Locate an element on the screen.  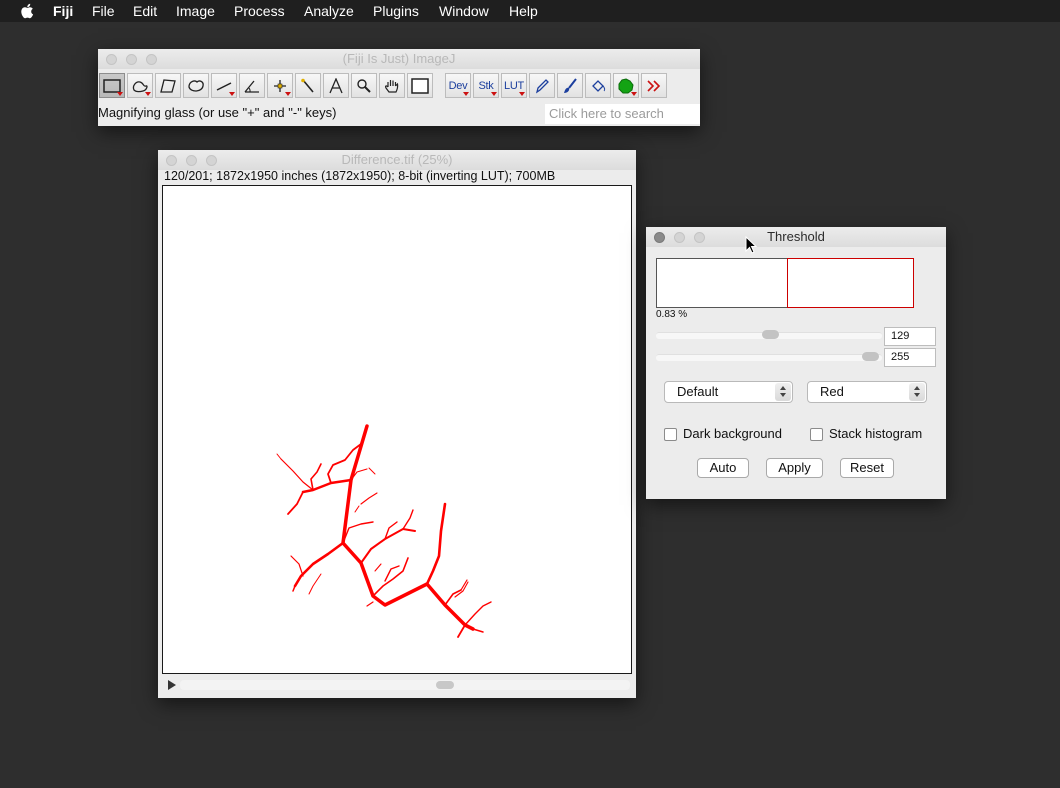
polygon-tool-icon is located at coordinates (168, 85).